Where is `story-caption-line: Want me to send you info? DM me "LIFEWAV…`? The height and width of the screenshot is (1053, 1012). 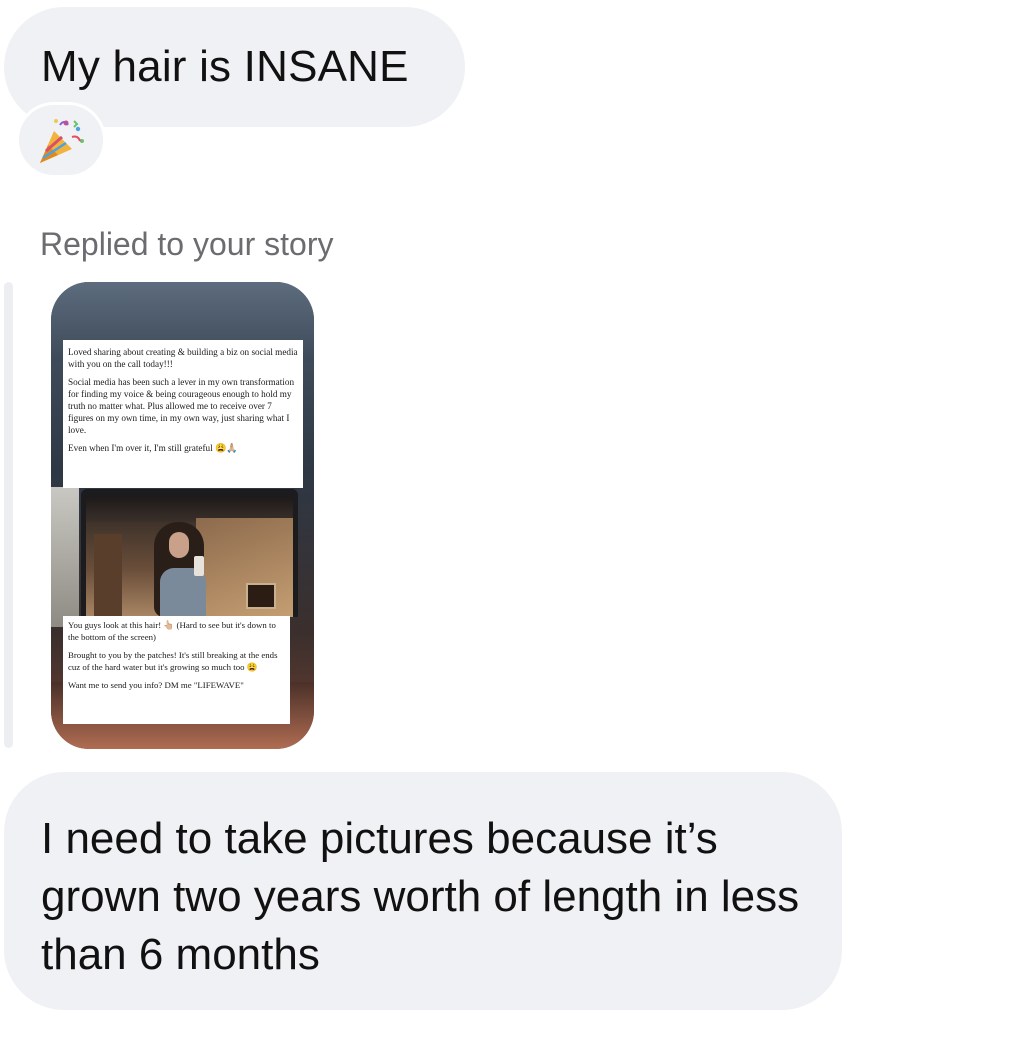
story-caption-line: Want me to send you info? DM me "LIFEWAV… is located at coordinates (156, 685).